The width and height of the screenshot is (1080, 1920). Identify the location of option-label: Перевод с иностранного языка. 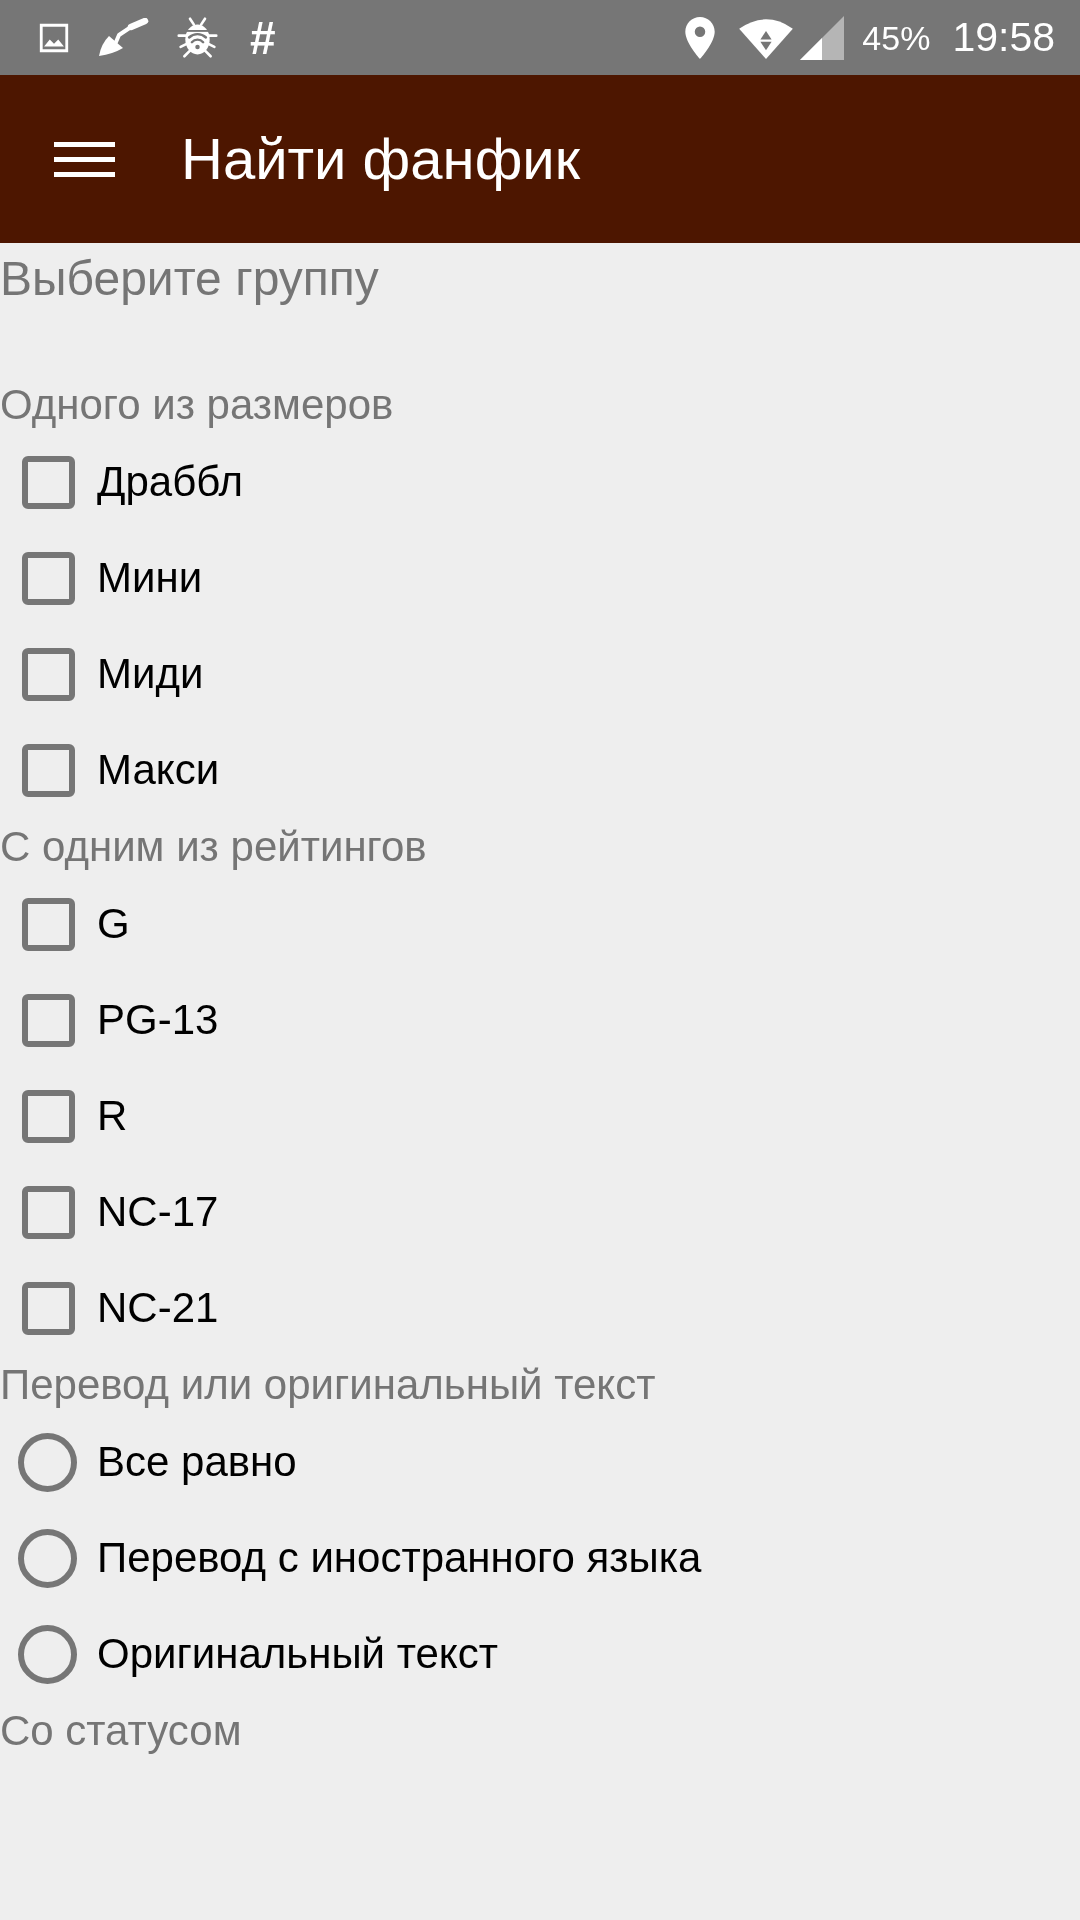
(399, 1558).